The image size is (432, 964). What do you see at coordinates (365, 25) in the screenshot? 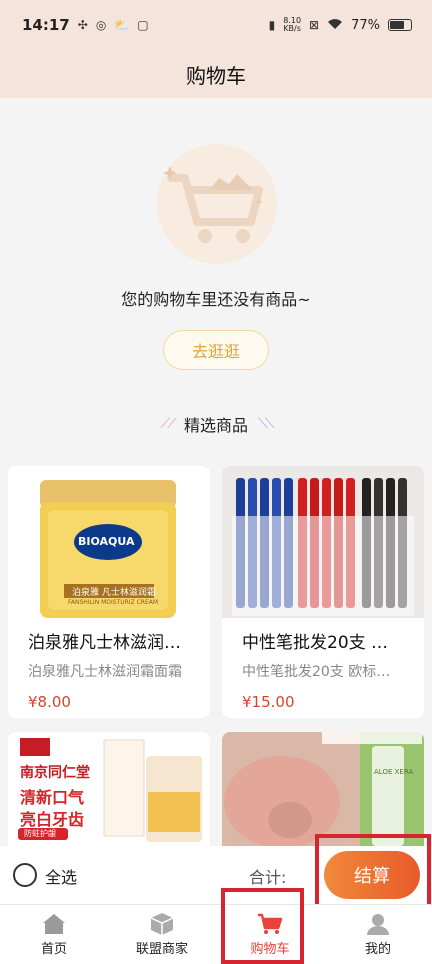
I see `battery-percent: 77%` at bounding box center [365, 25].